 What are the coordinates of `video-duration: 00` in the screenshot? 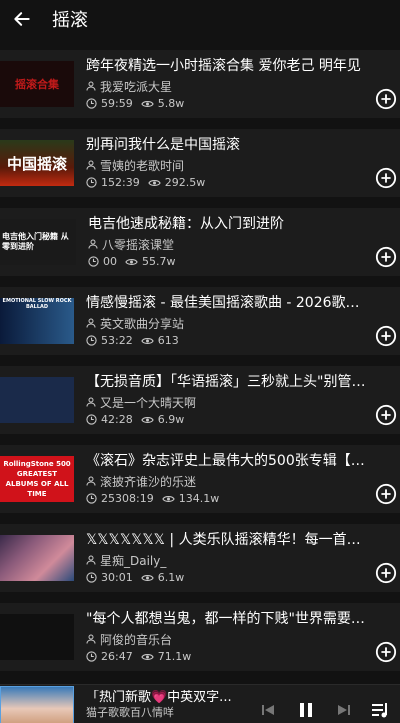 It's located at (110, 261).